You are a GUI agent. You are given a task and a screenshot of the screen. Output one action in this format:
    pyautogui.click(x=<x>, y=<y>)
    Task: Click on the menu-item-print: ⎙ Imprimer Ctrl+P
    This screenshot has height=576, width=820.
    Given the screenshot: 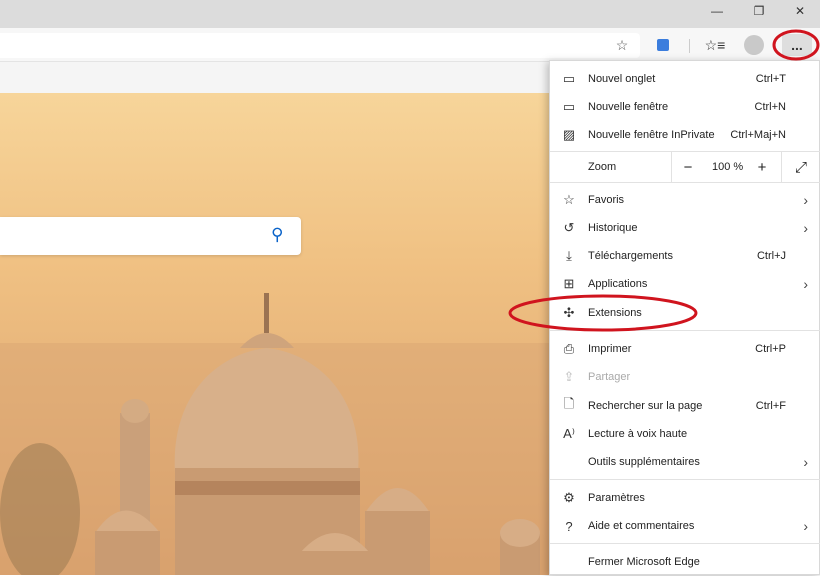 What is the action you would take?
    pyautogui.click(x=685, y=349)
    